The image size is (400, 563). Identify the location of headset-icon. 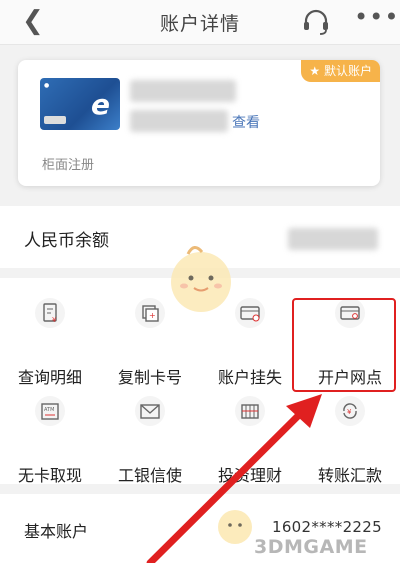
(316, 22).